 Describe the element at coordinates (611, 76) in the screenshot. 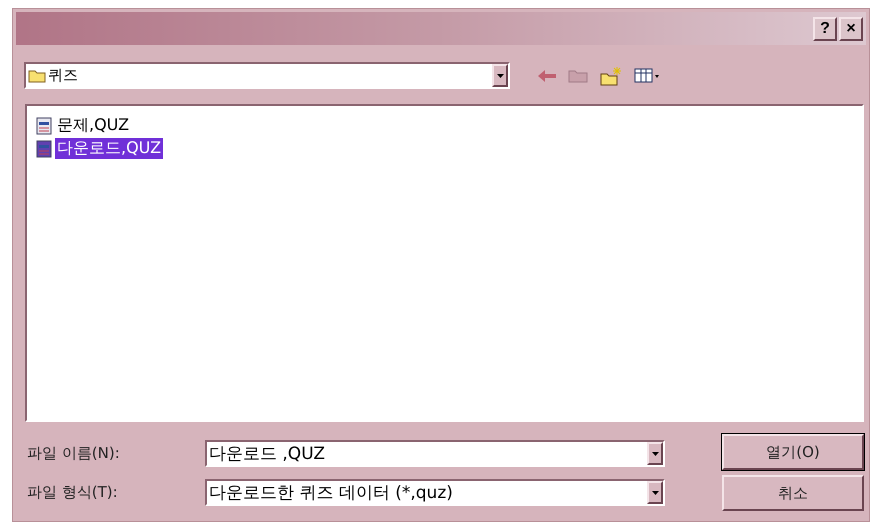

I see `new-folder-icon` at that location.